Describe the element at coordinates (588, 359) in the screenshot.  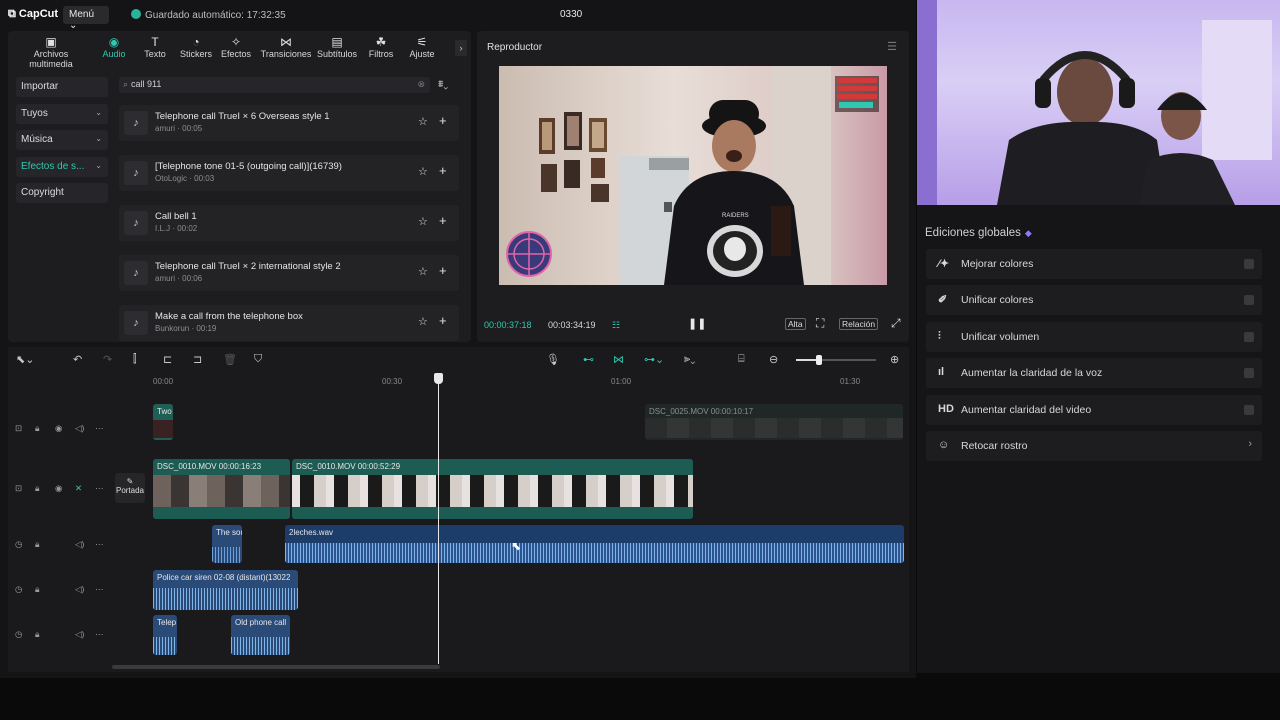
I see `main-track-link-icon: ⊷` at that location.